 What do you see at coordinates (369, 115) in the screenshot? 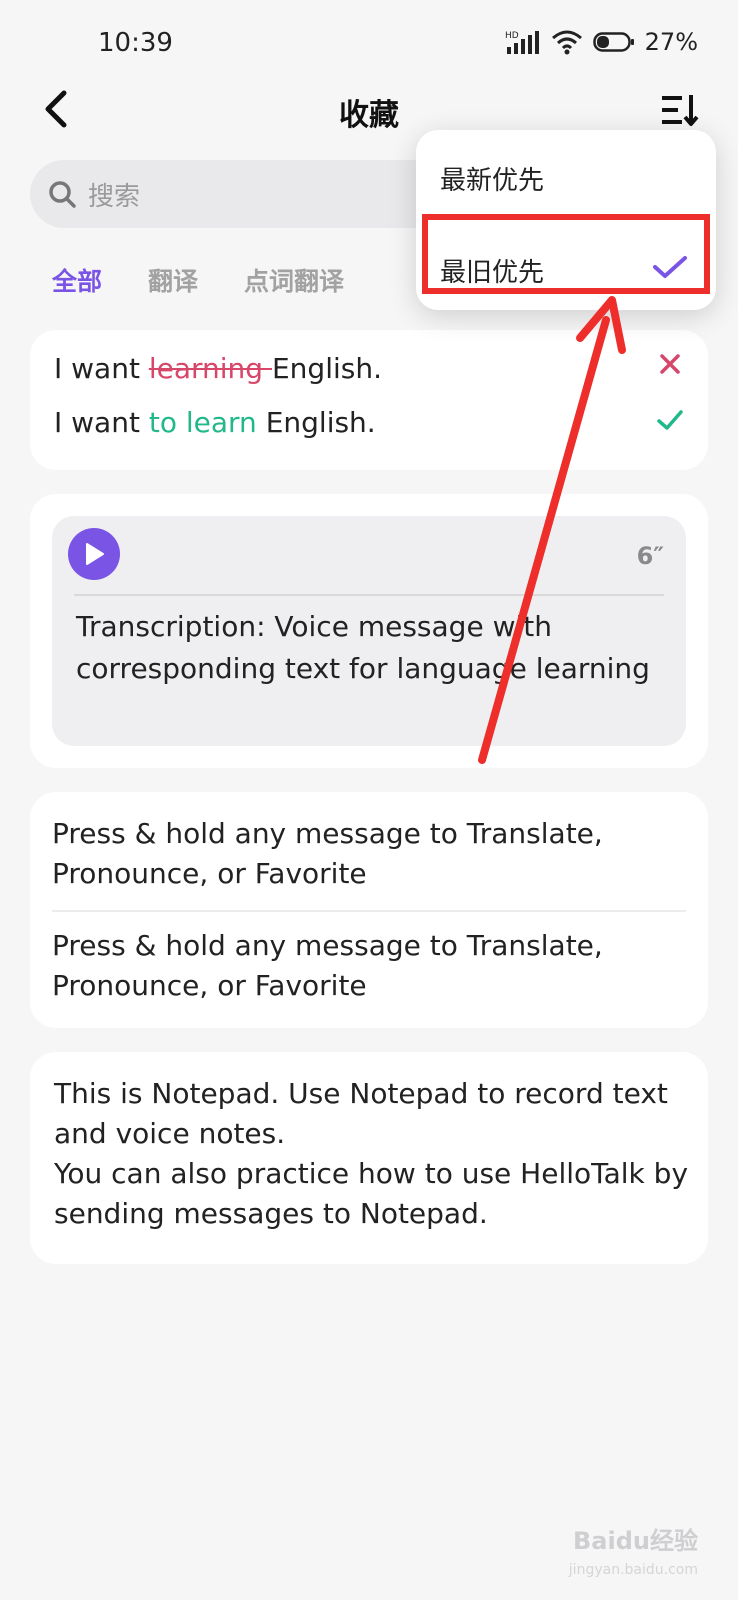
I see `page-title: 收藏` at bounding box center [369, 115].